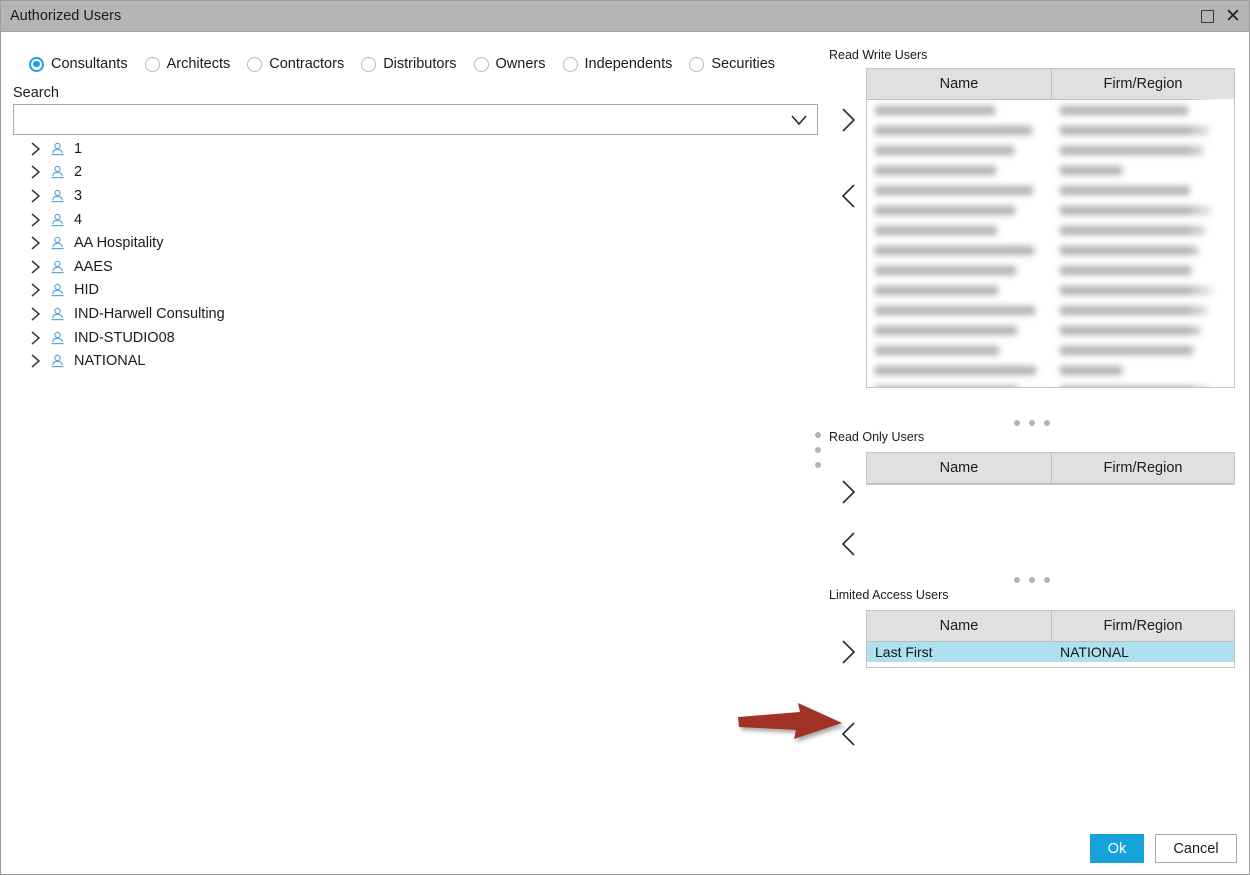  I want to click on maximize-button, so click(1208, 17).